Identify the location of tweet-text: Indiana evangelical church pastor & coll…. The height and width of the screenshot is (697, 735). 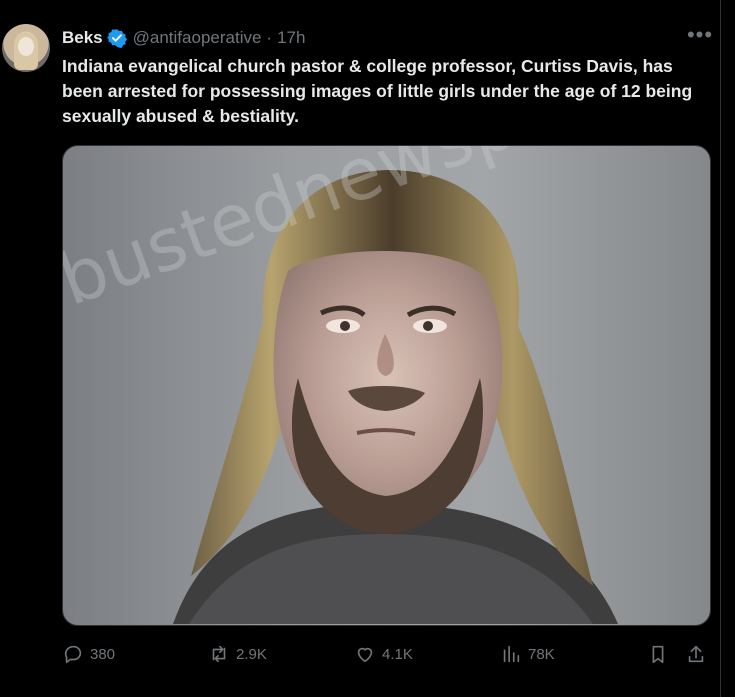
(377, 91).